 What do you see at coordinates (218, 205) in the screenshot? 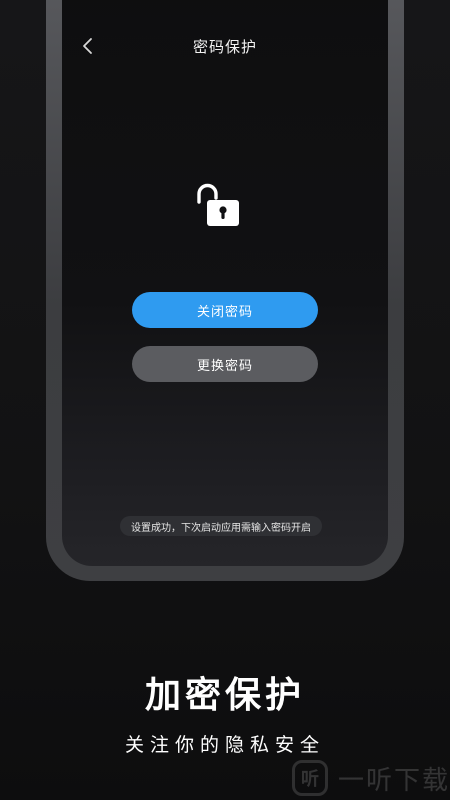
I see `unlocked-padlock-icon` at bounding box center [218, 205].